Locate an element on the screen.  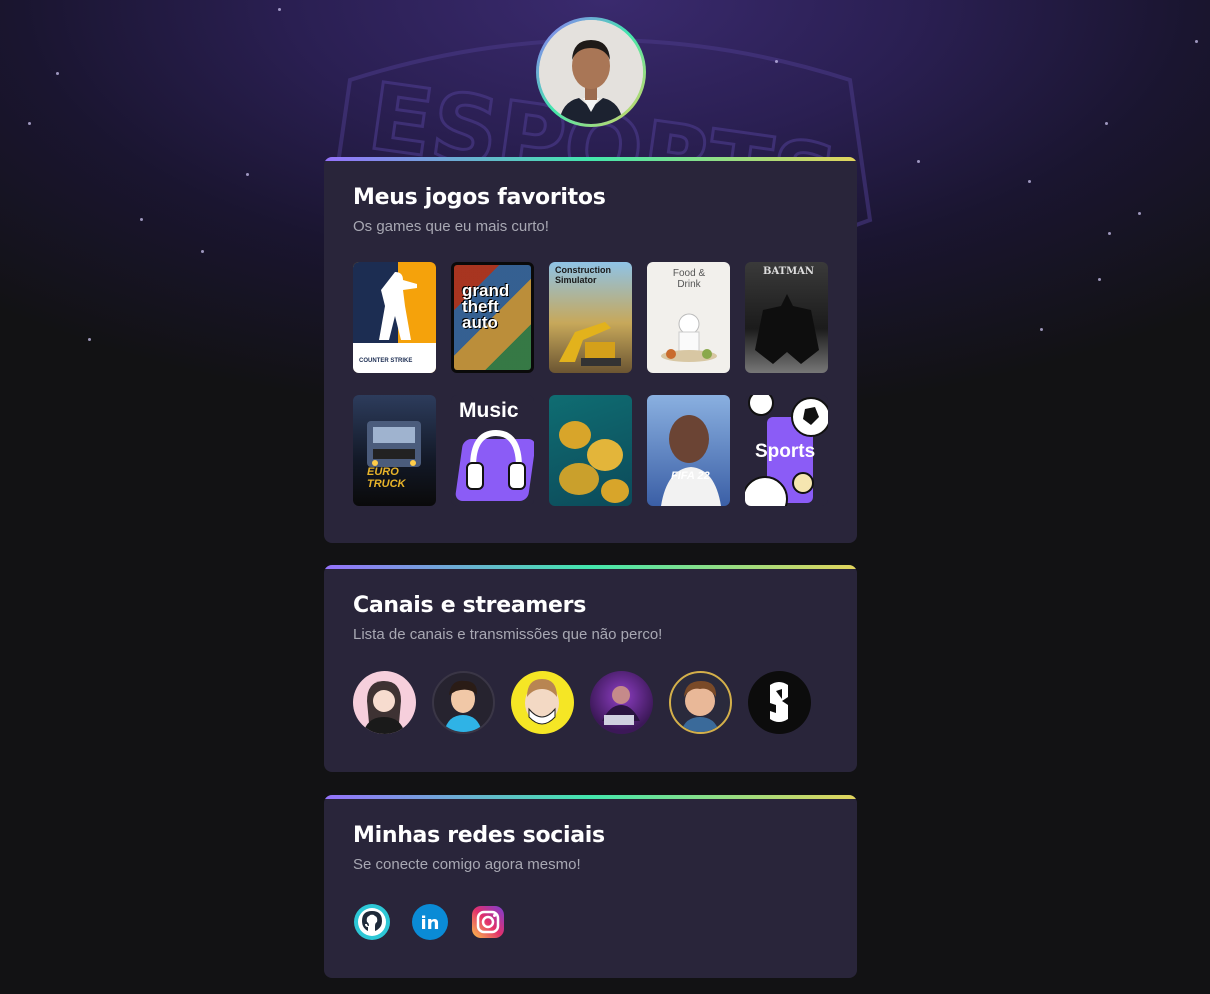
svg-text: in is located at coordinates (430, 923).